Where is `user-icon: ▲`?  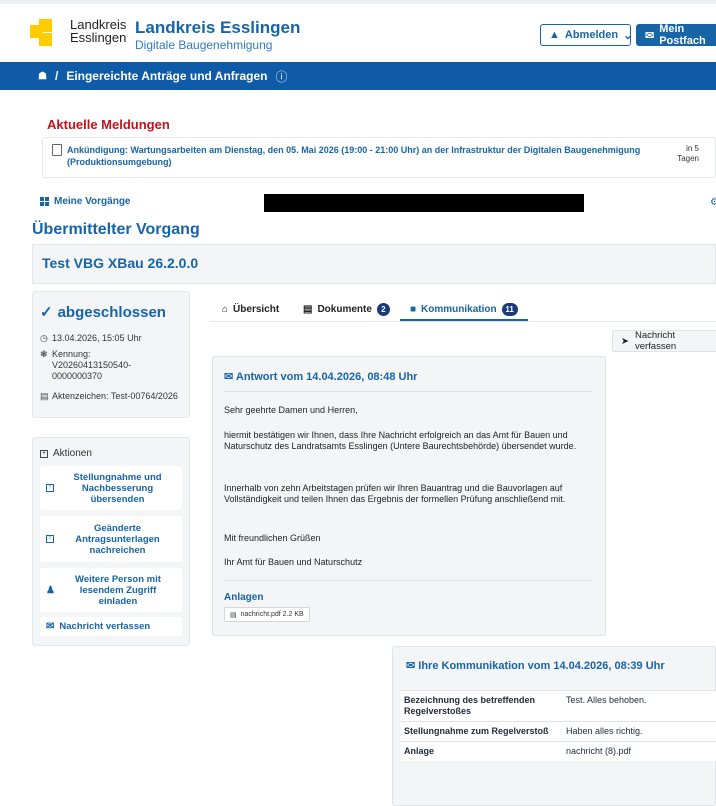 user-icon: ▲ is located at coordinates (554, 35).